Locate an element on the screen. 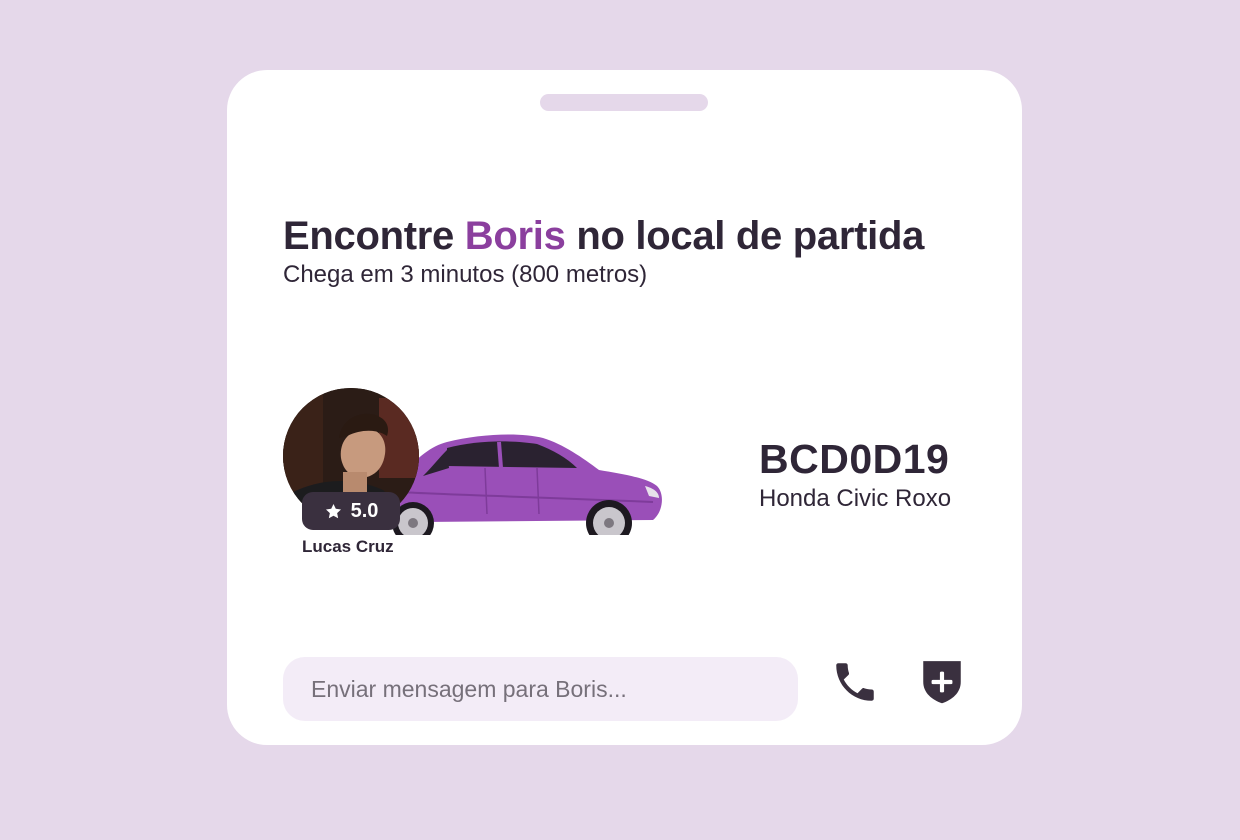 This screenshot has height=840, width=1240. message-input is located at coordinates (540, 689).